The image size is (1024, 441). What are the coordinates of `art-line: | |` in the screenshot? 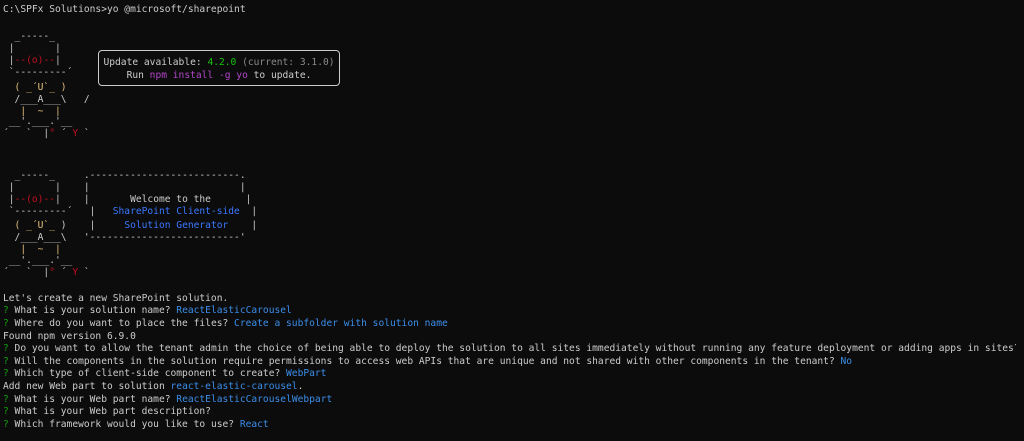 It's located at (32, 48).